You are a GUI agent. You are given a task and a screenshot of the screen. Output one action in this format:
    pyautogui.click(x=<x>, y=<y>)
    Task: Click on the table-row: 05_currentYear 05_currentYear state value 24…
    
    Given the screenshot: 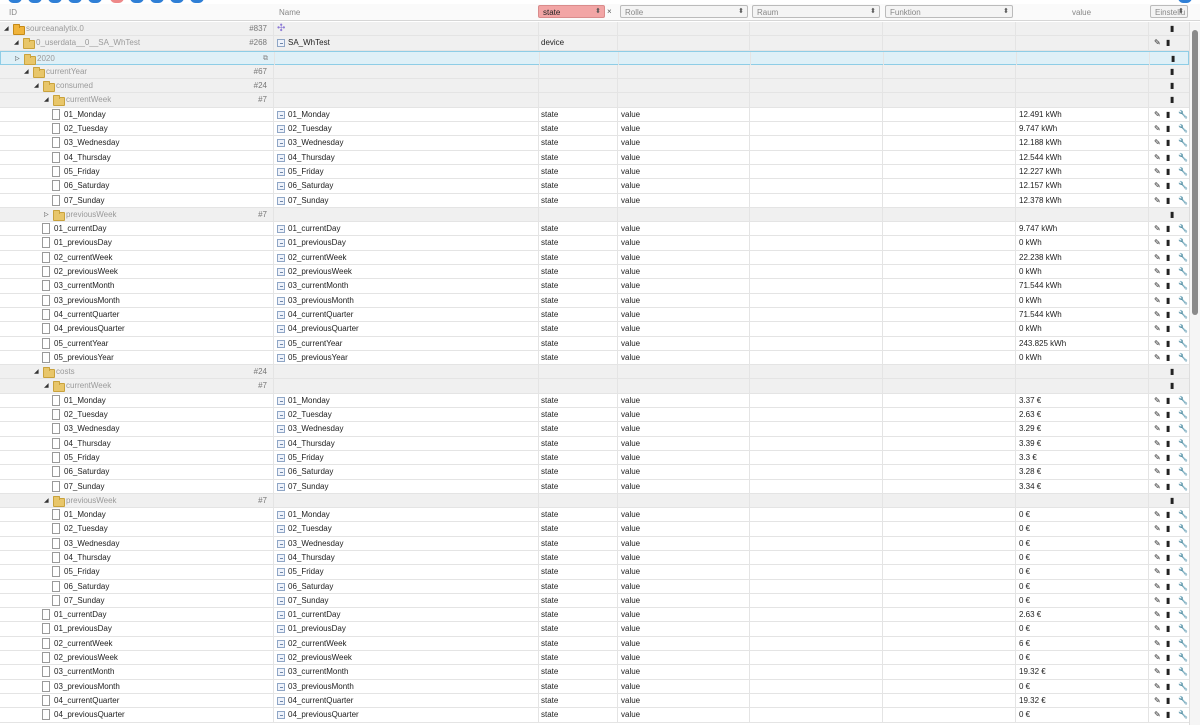 What is the action you would take?
    pyautogui.click(x=594, y=343)
    